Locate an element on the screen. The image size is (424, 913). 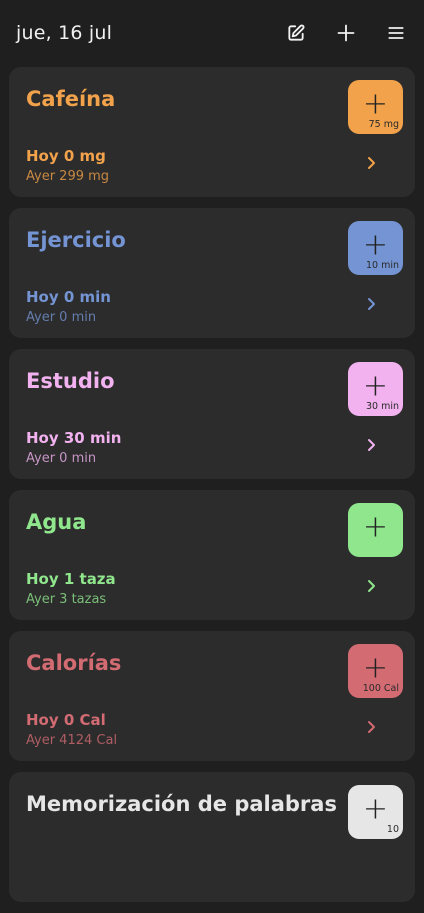
tracker-title: Memorización de palabras is located at coordinates (181, 804).